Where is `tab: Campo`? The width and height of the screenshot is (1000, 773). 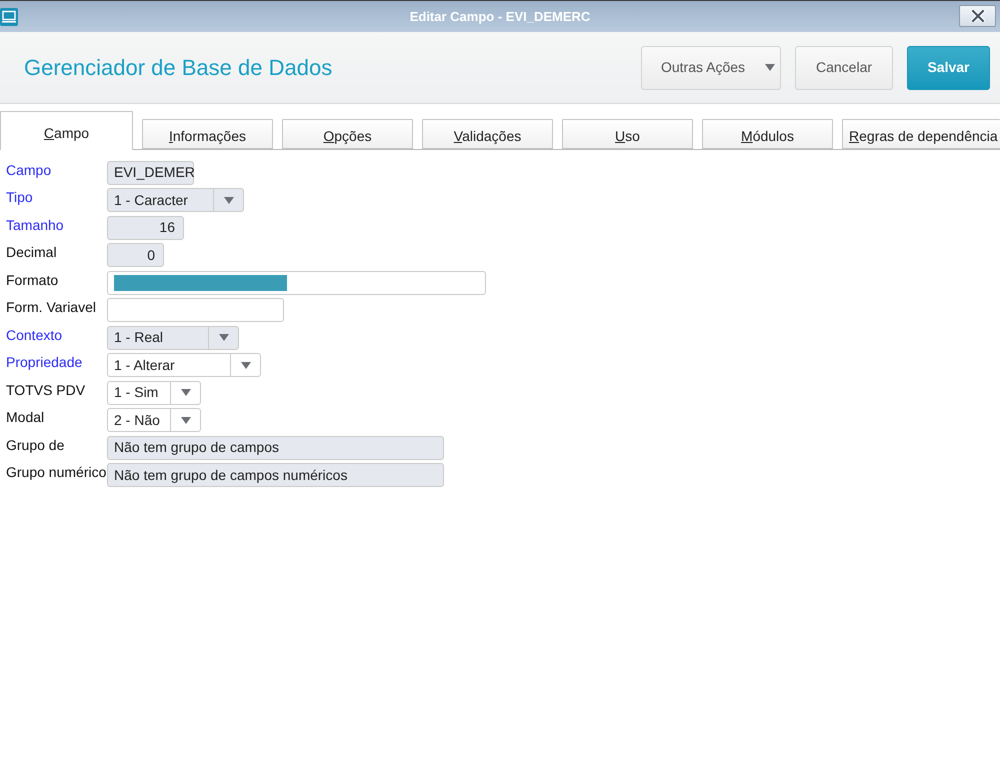
tab: Campo is located at coordinates (66, 130).